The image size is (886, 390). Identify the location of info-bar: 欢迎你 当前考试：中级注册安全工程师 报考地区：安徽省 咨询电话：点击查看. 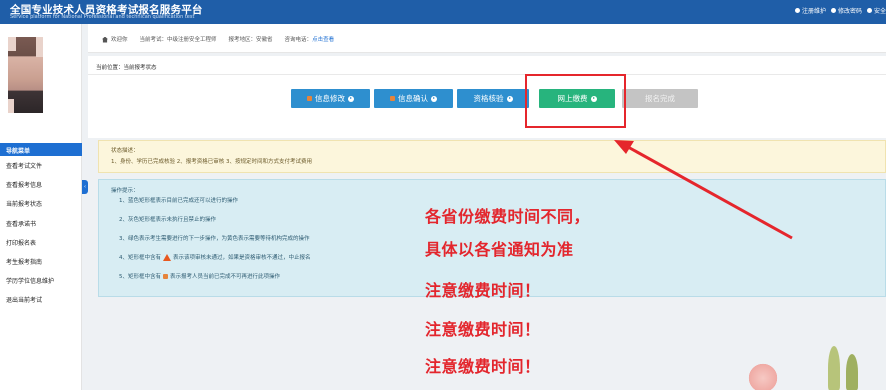
(487, 38).